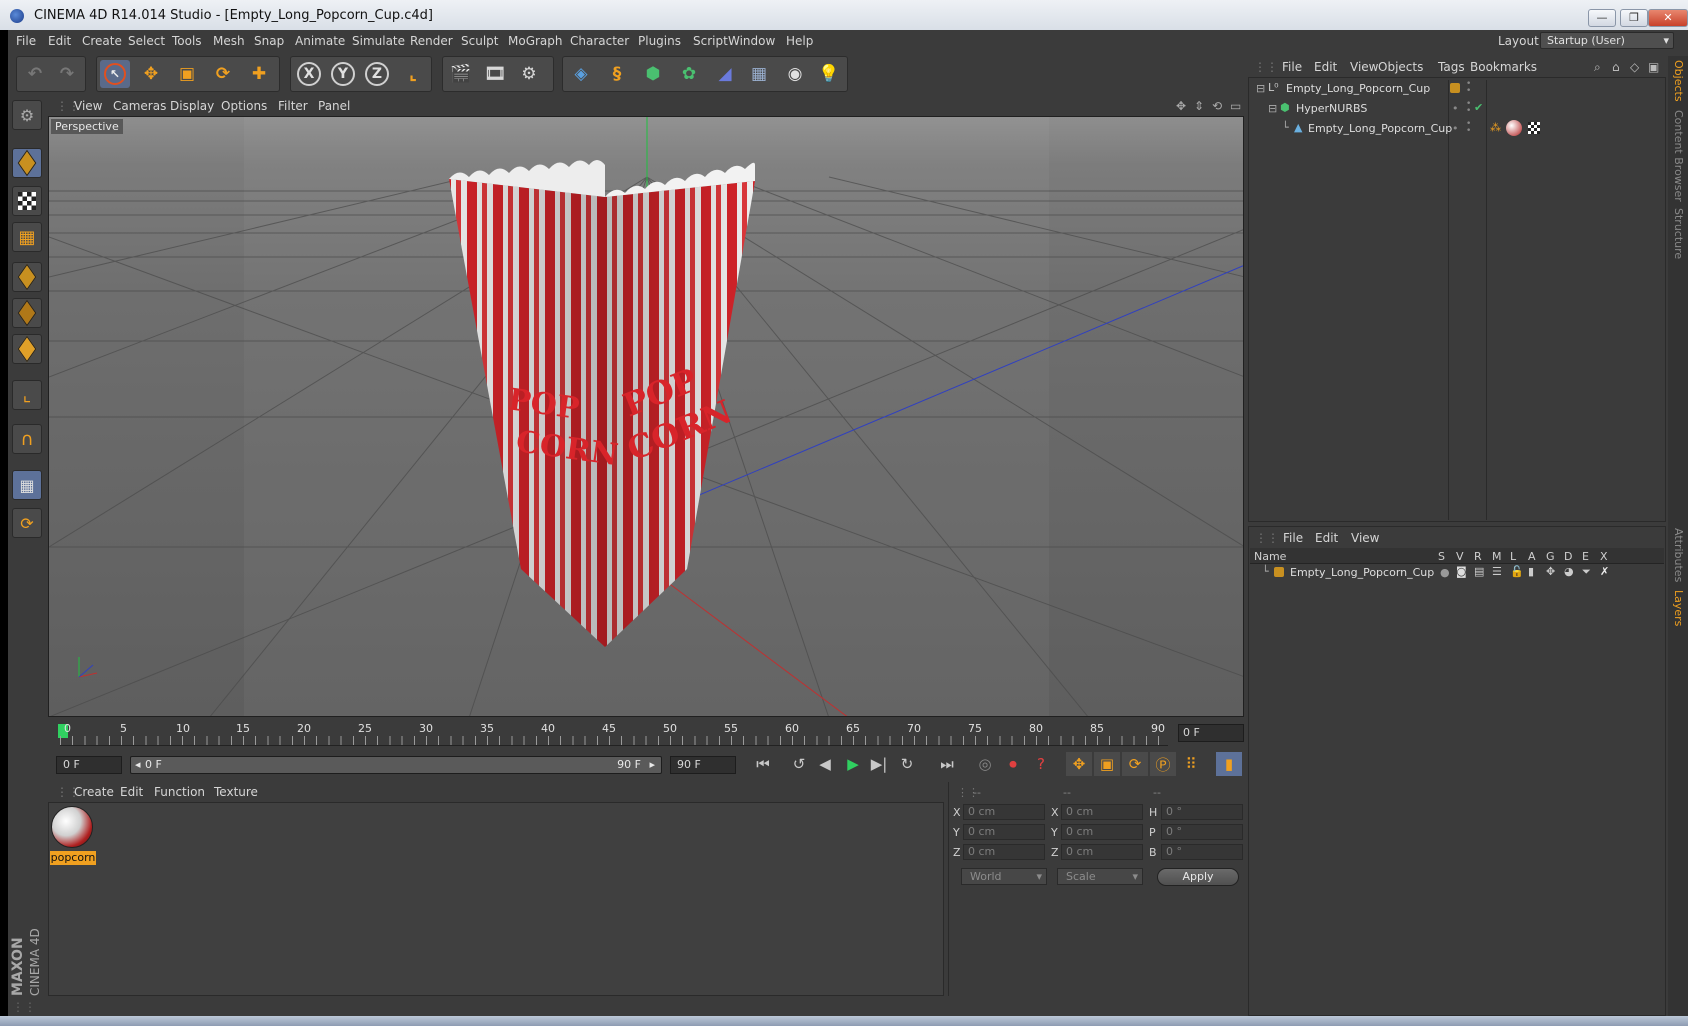  I want to click on generator-toggle-icon: ✥, so click(1550, 571).